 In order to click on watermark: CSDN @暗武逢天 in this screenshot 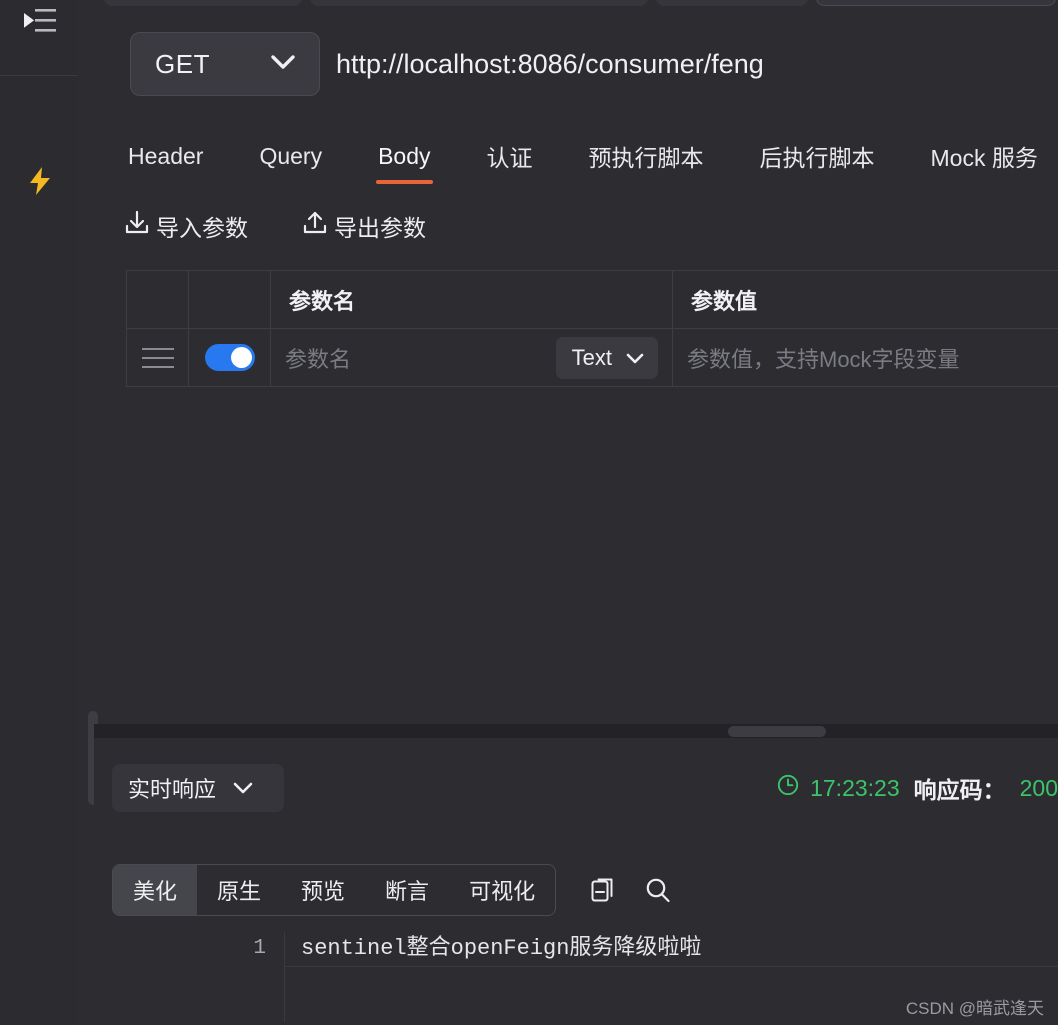, I will do `click(974, 1008)`.